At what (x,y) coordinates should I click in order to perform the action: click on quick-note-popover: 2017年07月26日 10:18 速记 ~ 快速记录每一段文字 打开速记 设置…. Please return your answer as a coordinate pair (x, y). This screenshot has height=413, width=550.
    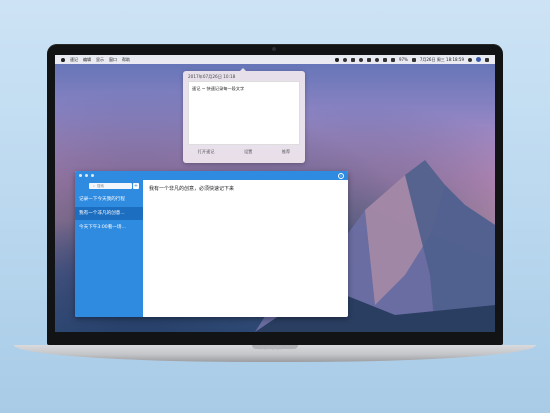
    Looking at the image, I should click on (244, 115).